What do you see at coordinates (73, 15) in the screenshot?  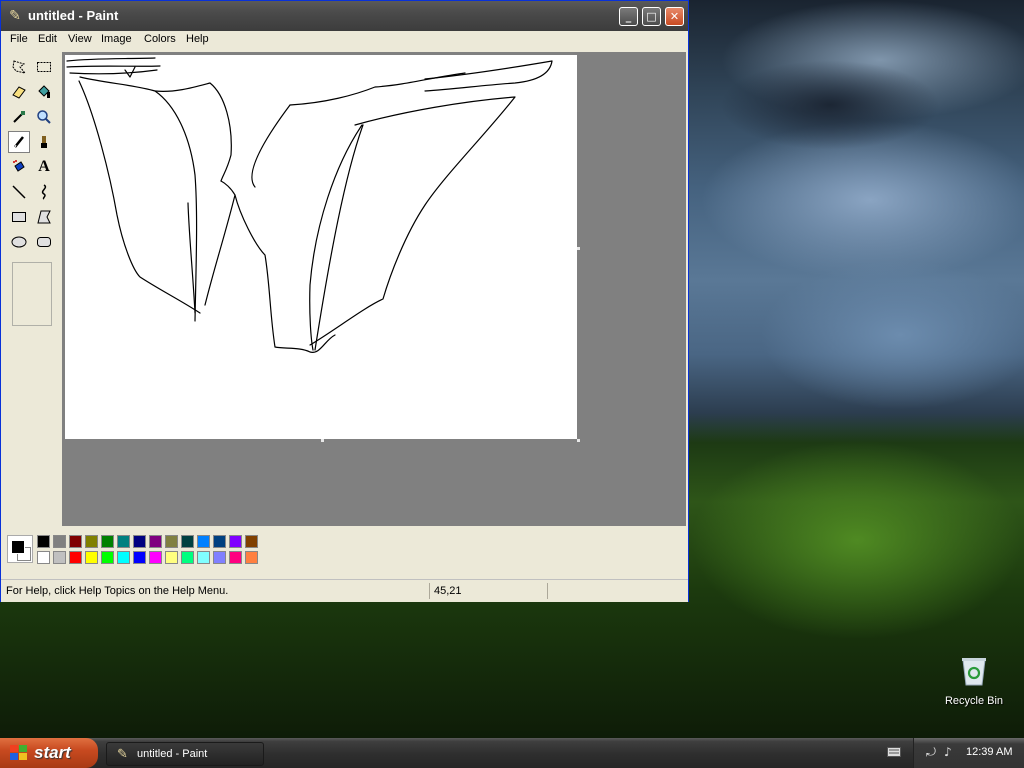 I see `window-title: untitled - Paint` at bounding box center [73, 15].